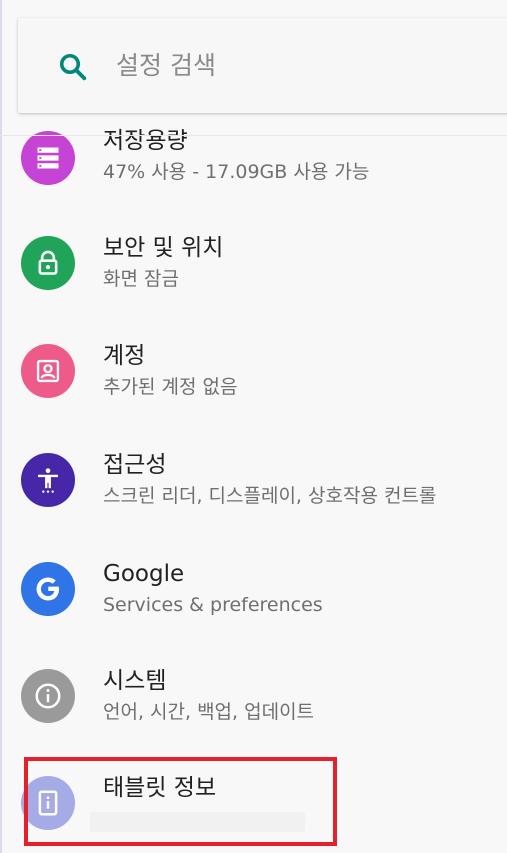 This screenshot has height=853, width=507. I want to click on settings-item-subtitle: 화면 잠금, so click(141, 279).